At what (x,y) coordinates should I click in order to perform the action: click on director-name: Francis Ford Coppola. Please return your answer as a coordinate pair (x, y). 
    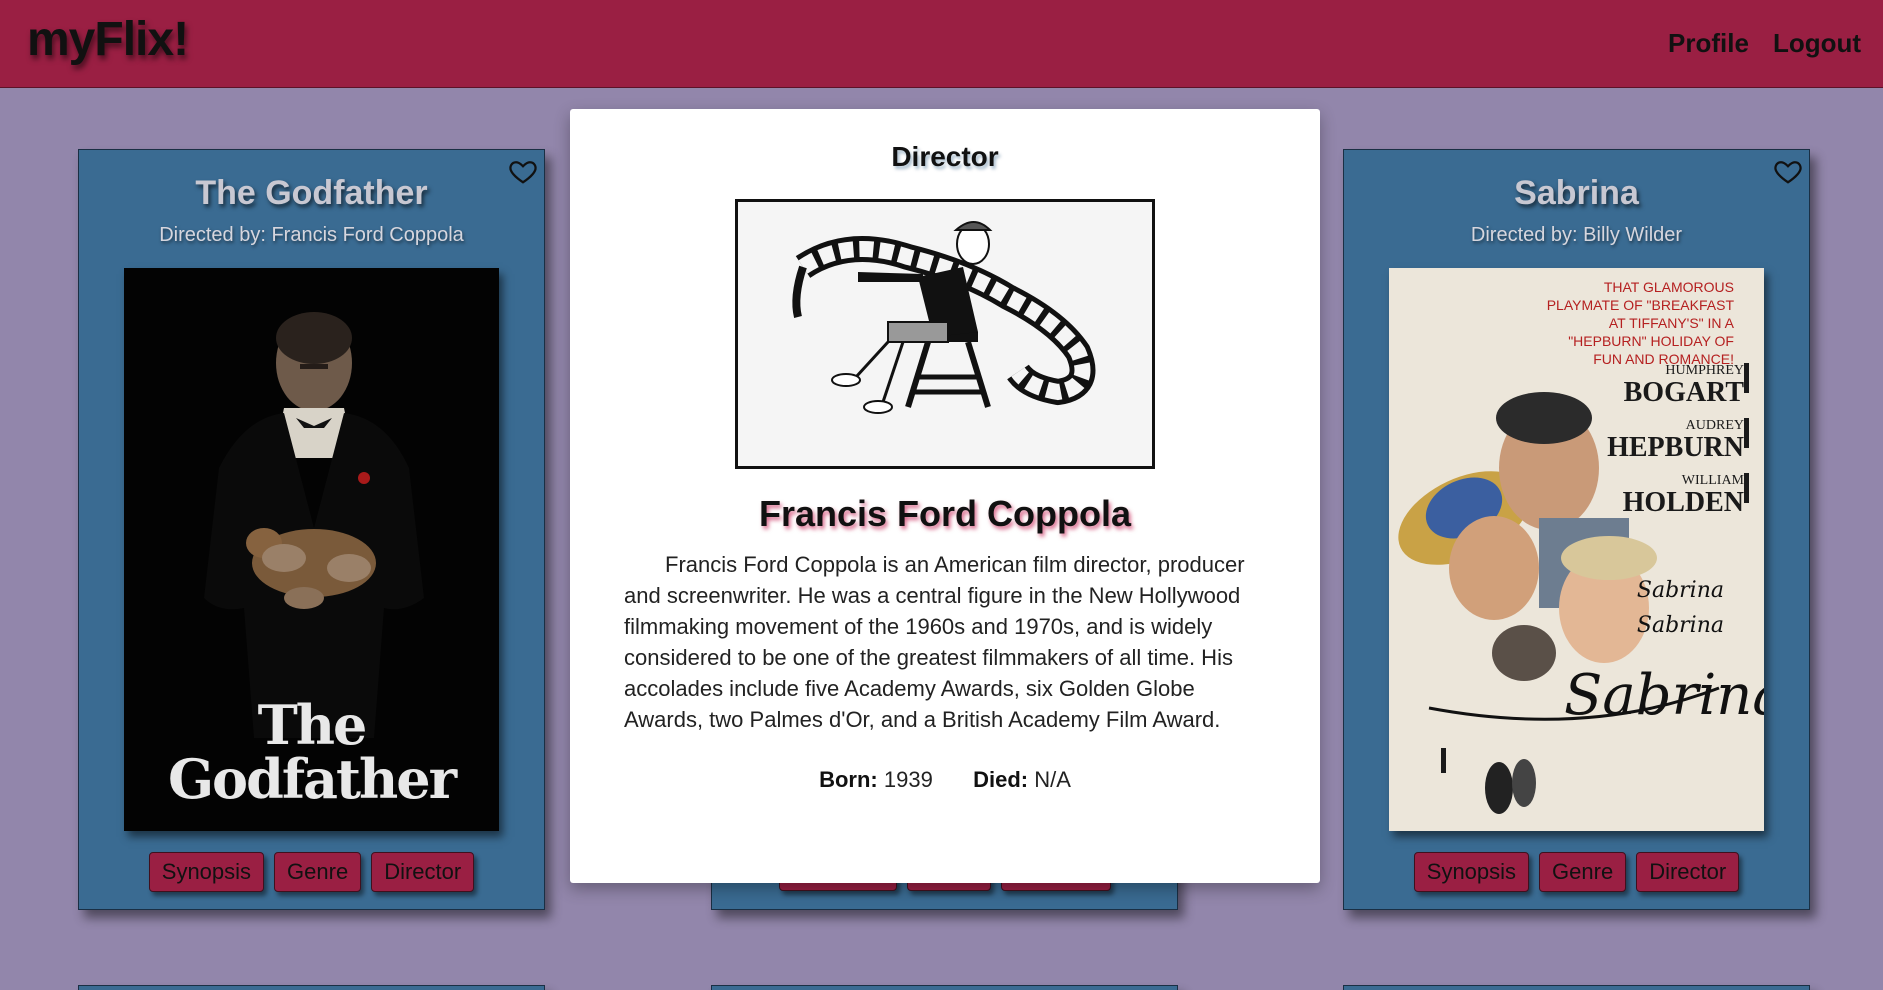
    Looking at the image, I should click on (945, 513).